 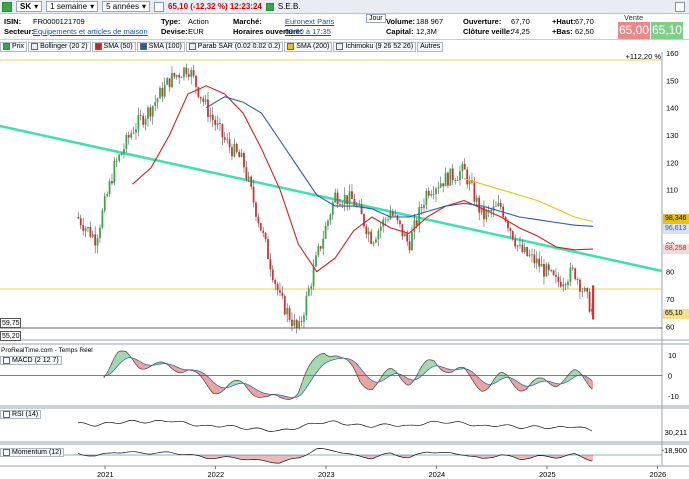 What do you see at coordinates (159, 6) in the screenshot?
I see `tool-icon` at bounding box center [159, 6].